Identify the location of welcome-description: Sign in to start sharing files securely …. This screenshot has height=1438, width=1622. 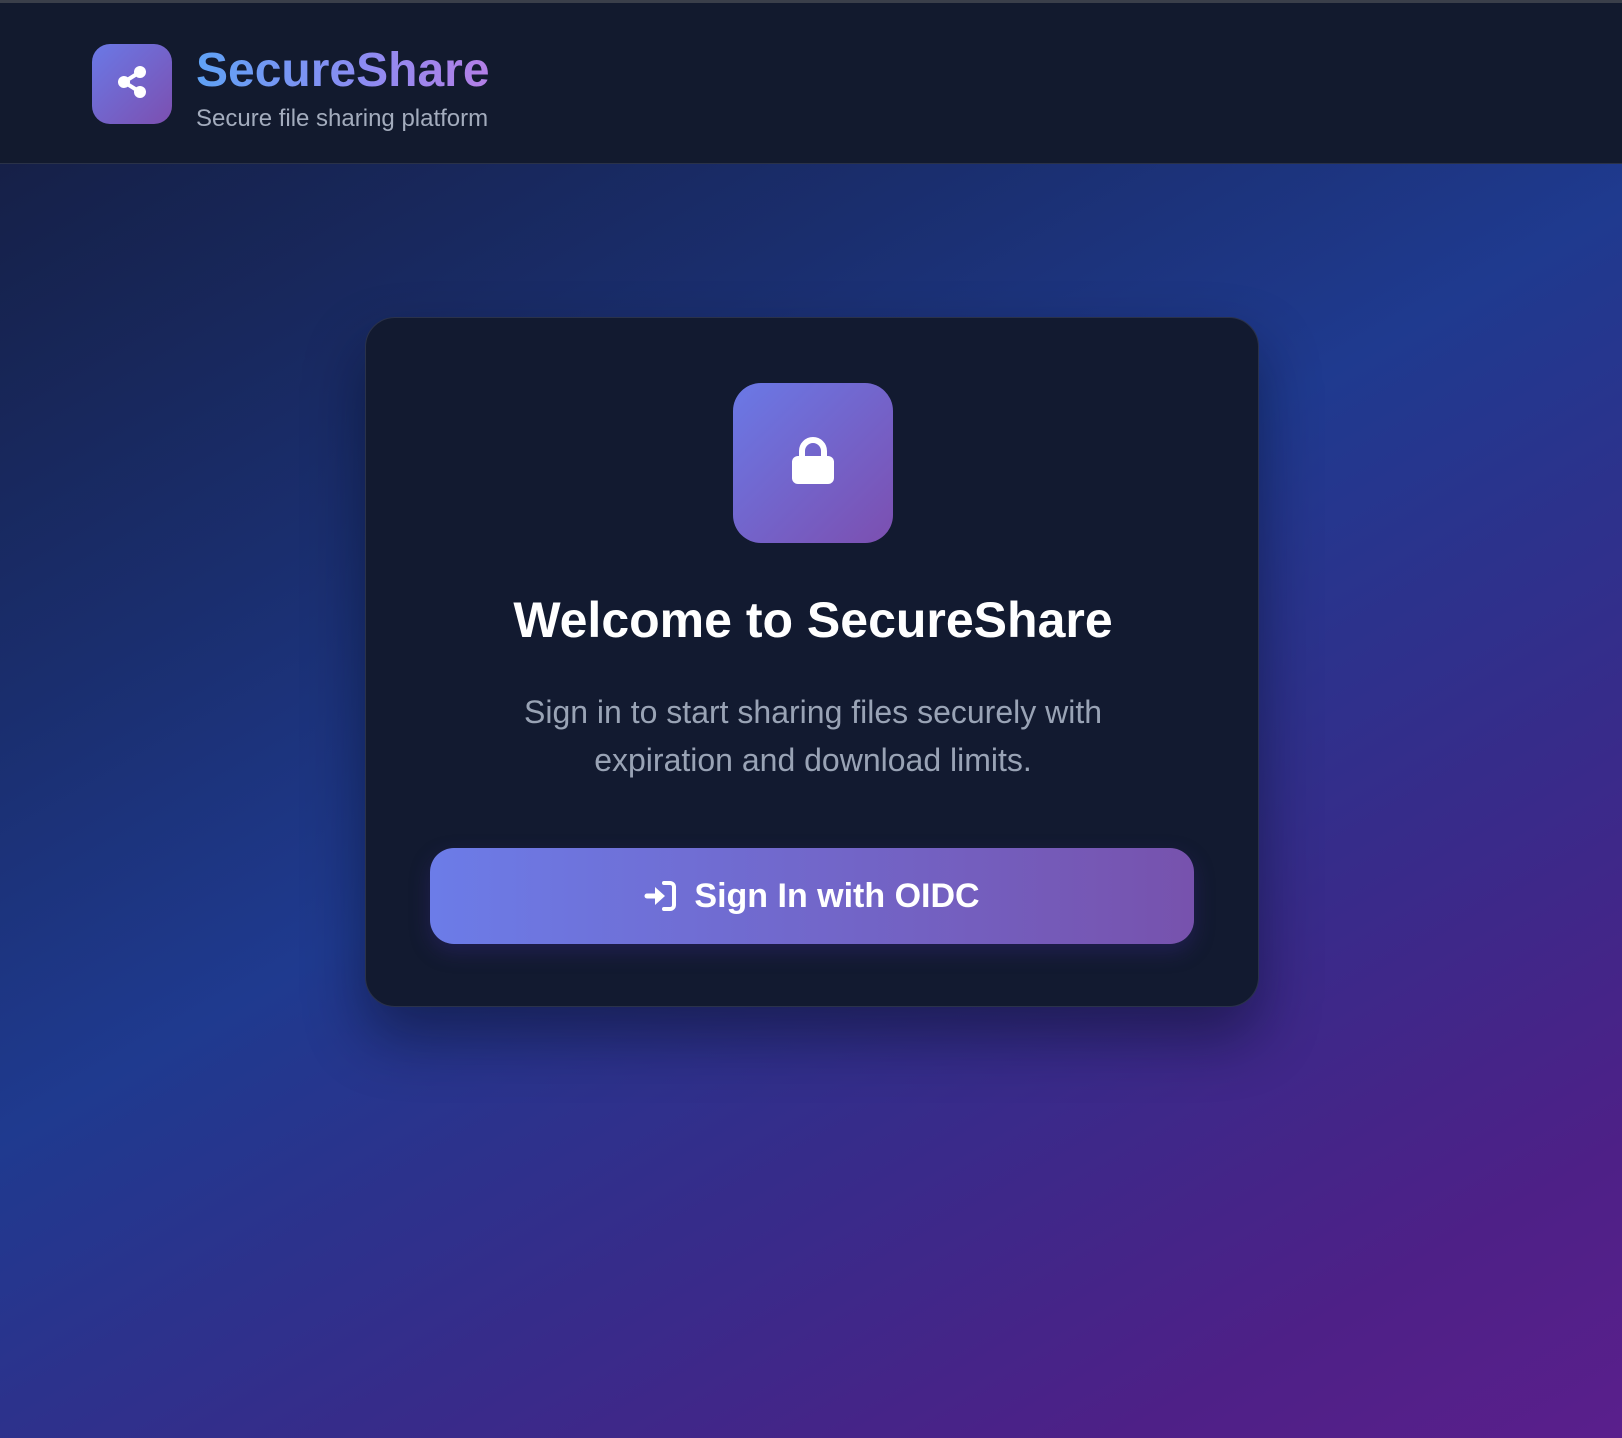
(813, 736).